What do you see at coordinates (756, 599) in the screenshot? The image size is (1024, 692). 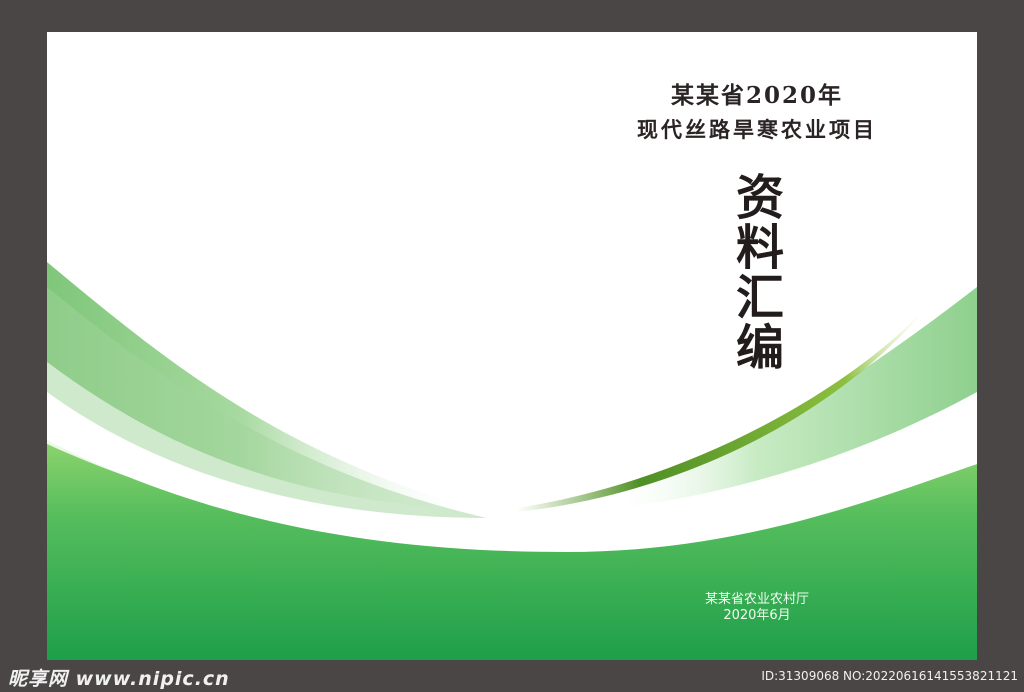 I see `publisher-name: 某某省农业农村厅` at bounding box center [756, 599].